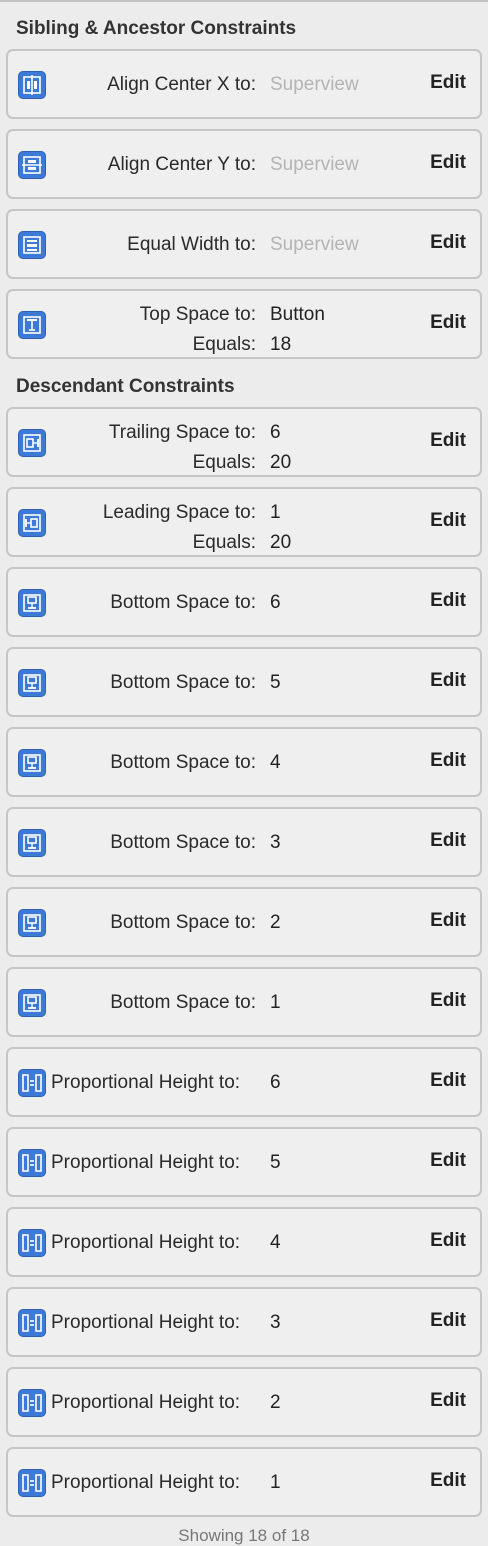 The width and height of the screenshot is (488, 1546). Describe the element at coordinates (181, 84) in the screenshot. I see `constraint-label: Align Center X to:` at that location.